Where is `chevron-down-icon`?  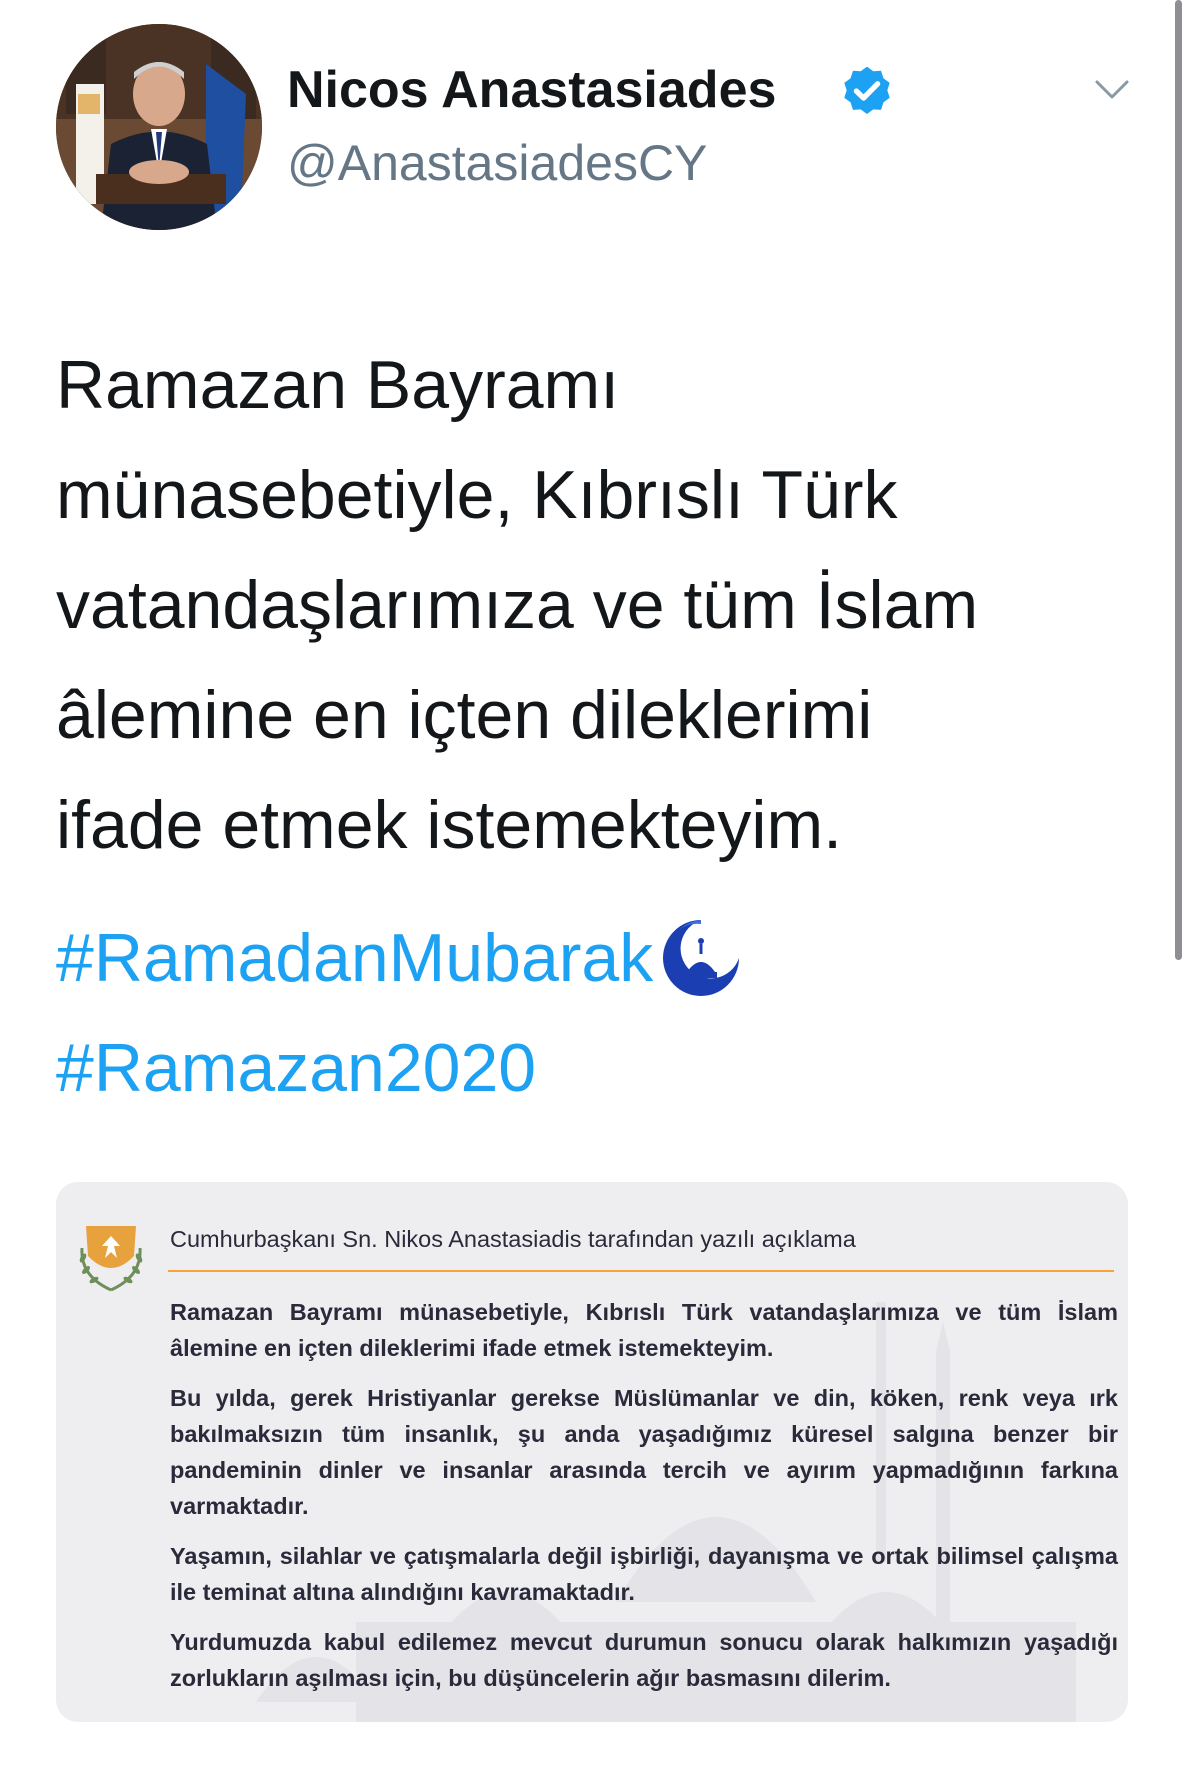
chevron-down-icon is located at coordinates (1112, 90).